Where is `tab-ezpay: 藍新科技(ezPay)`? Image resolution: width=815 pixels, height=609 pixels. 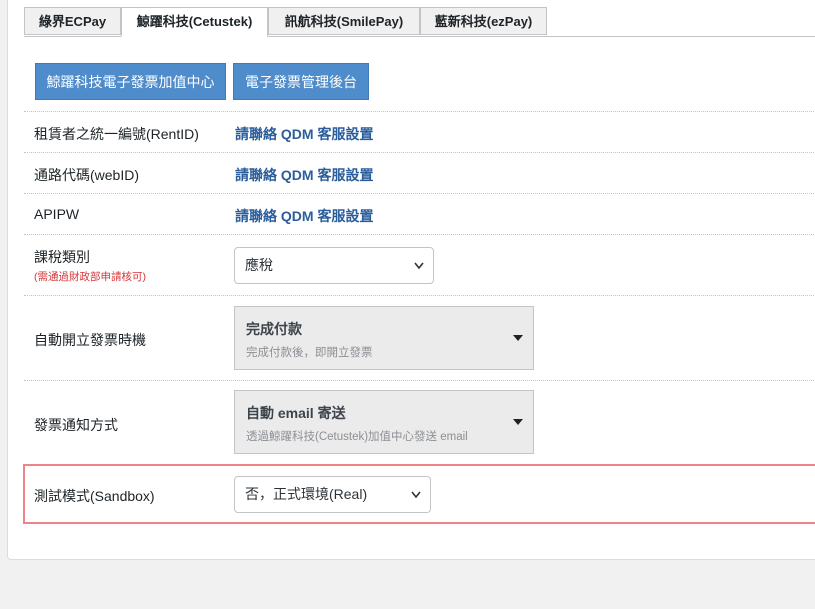 tab-ezpay: 藍新科技(ezPay) is located at coordinates (483, 21).